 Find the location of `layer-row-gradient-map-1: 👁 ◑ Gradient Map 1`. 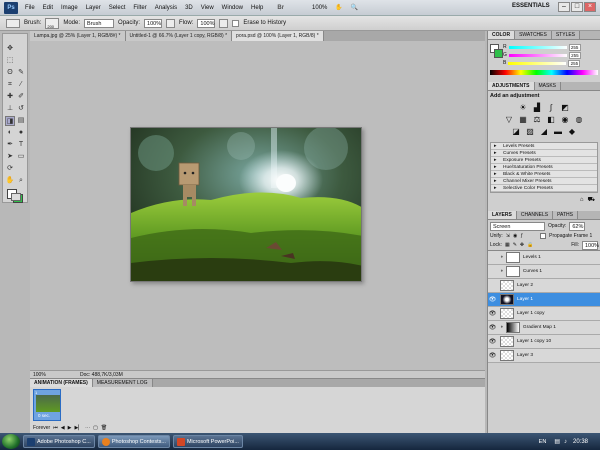

layer-row-gradient-map-1: 👁 ◑ Gradient Map 1 is located at coordinates (544, 328).